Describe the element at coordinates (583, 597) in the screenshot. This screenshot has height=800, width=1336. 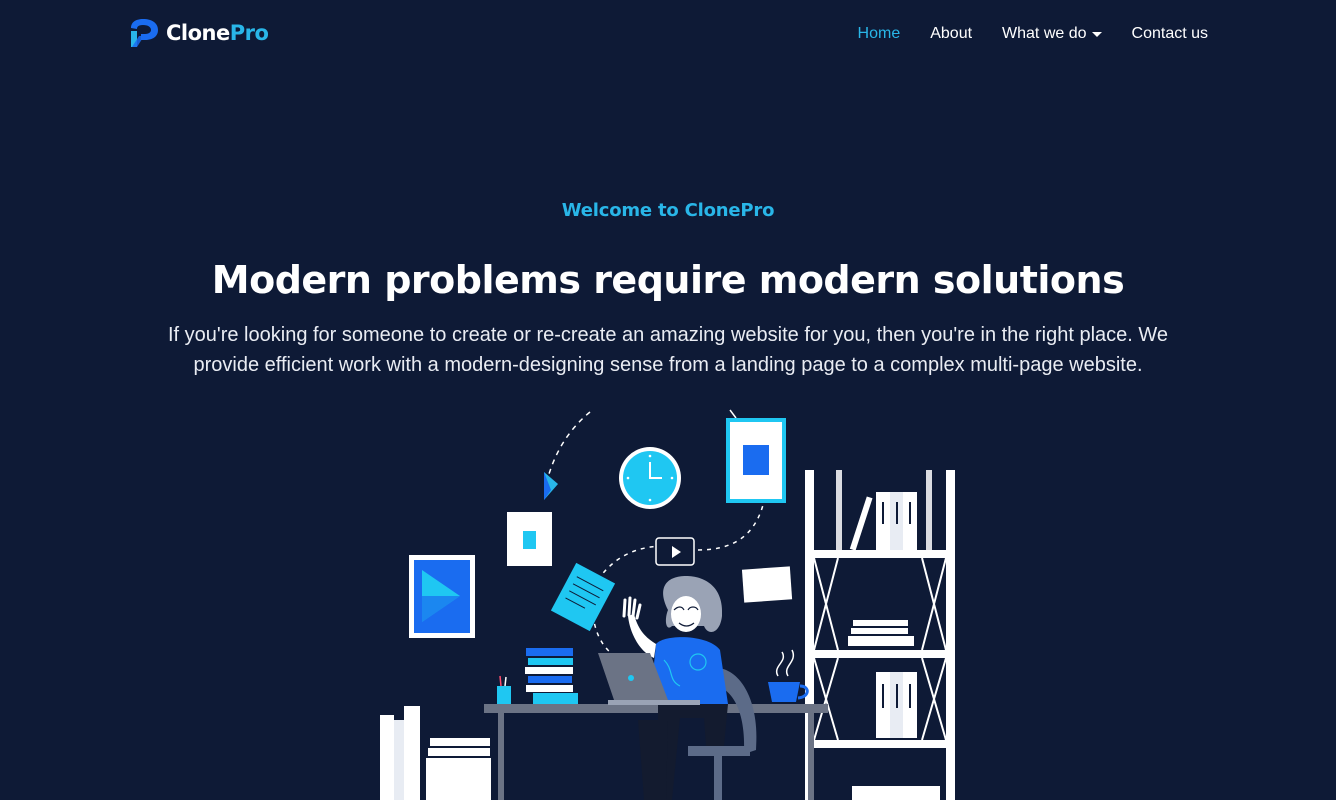
I see `document-icon` at that location.